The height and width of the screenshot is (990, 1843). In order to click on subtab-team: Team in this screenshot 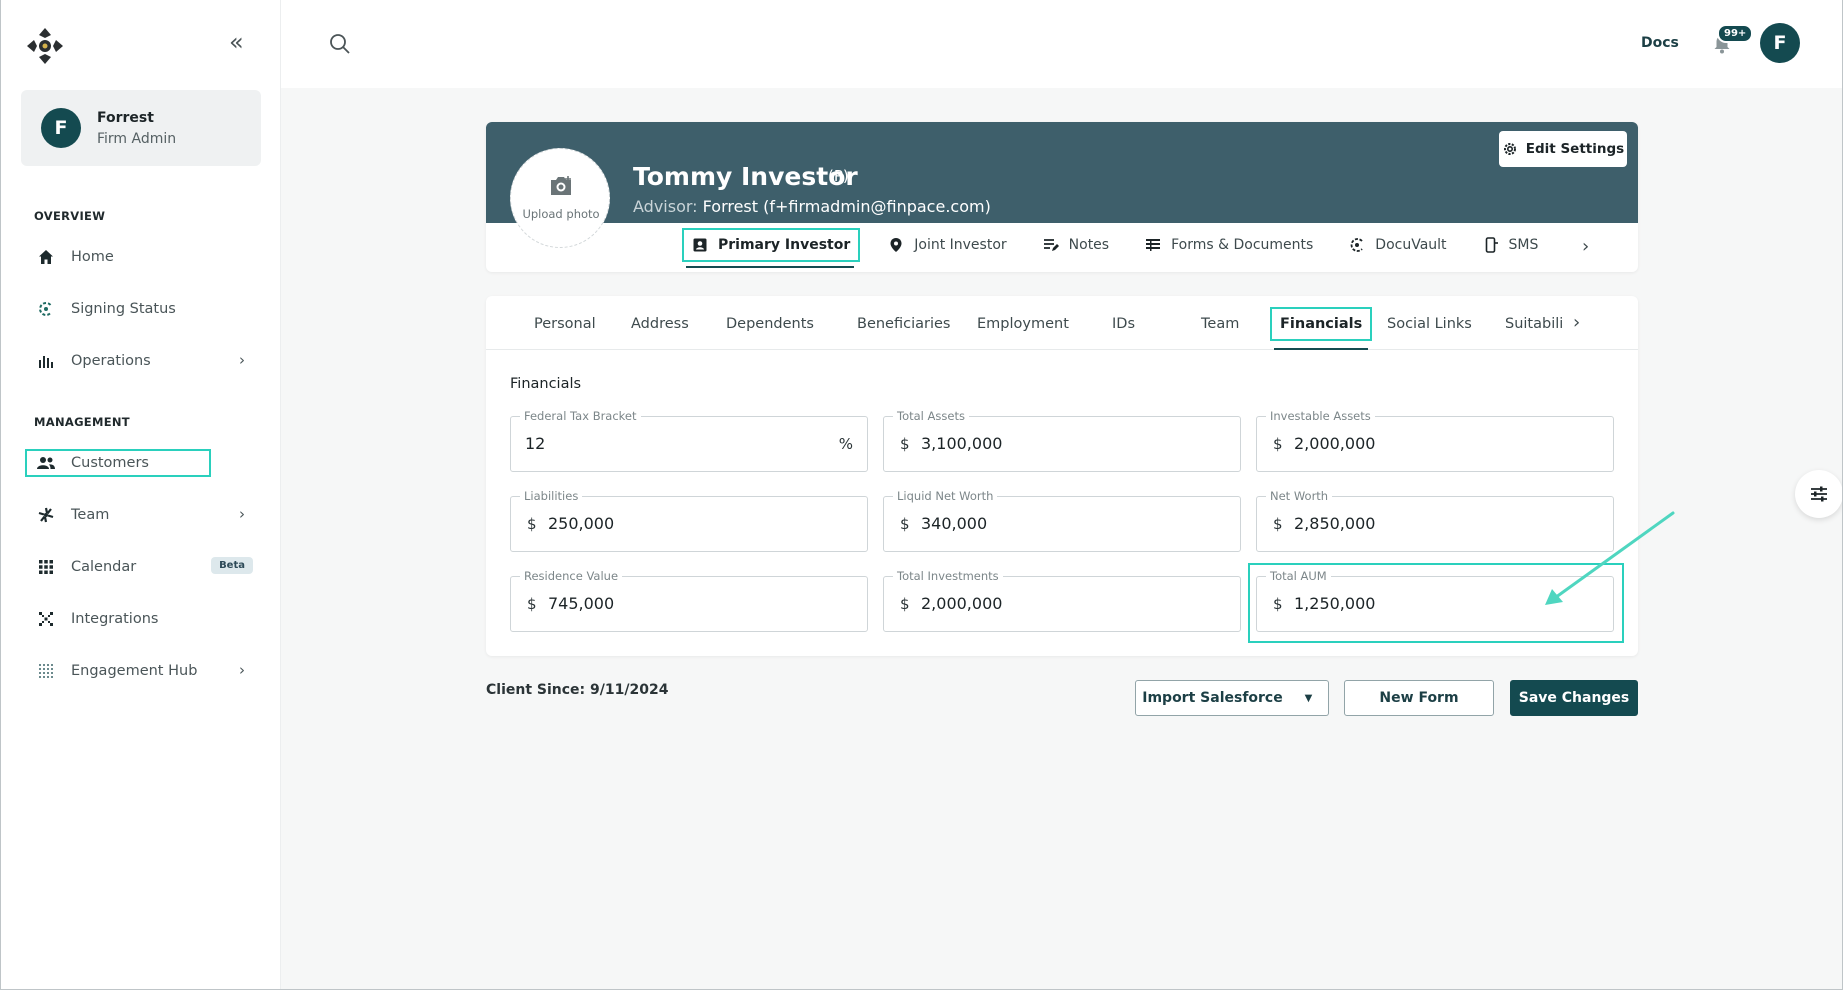, I will do `click(1220, 324)`.